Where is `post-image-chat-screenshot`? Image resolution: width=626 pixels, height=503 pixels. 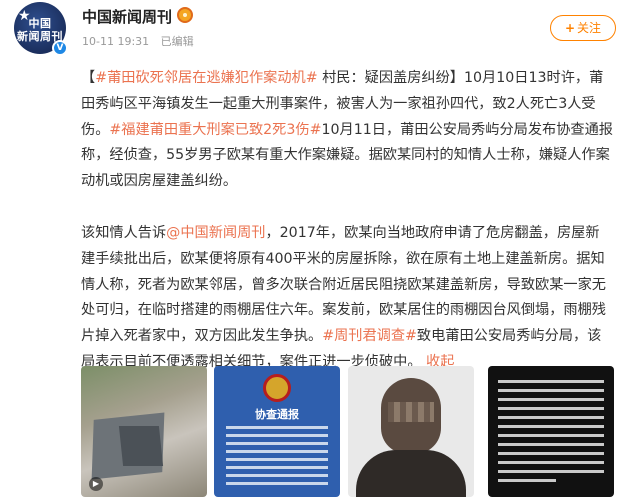 post-image-chat-screenshot is located at coordinates (551, 431).